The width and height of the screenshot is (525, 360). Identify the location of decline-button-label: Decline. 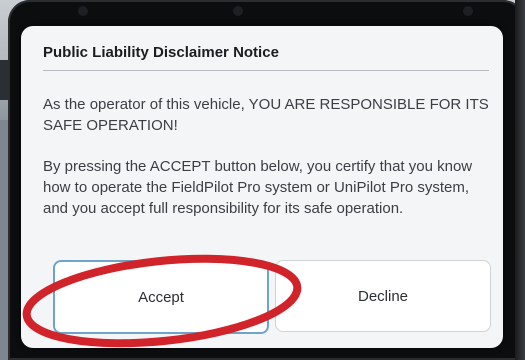
(383, 296).